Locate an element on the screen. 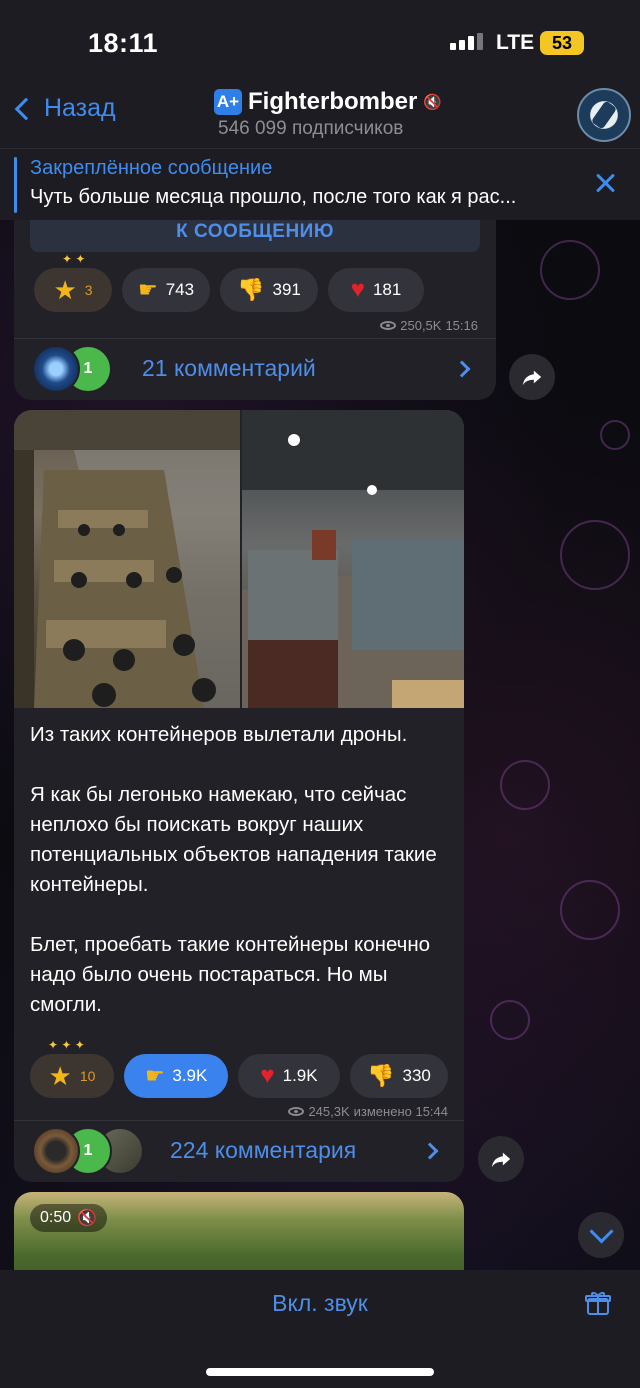 The height and width of the screenshot is (1388, 640). home-indicator is located at coordinates (320, 1372).